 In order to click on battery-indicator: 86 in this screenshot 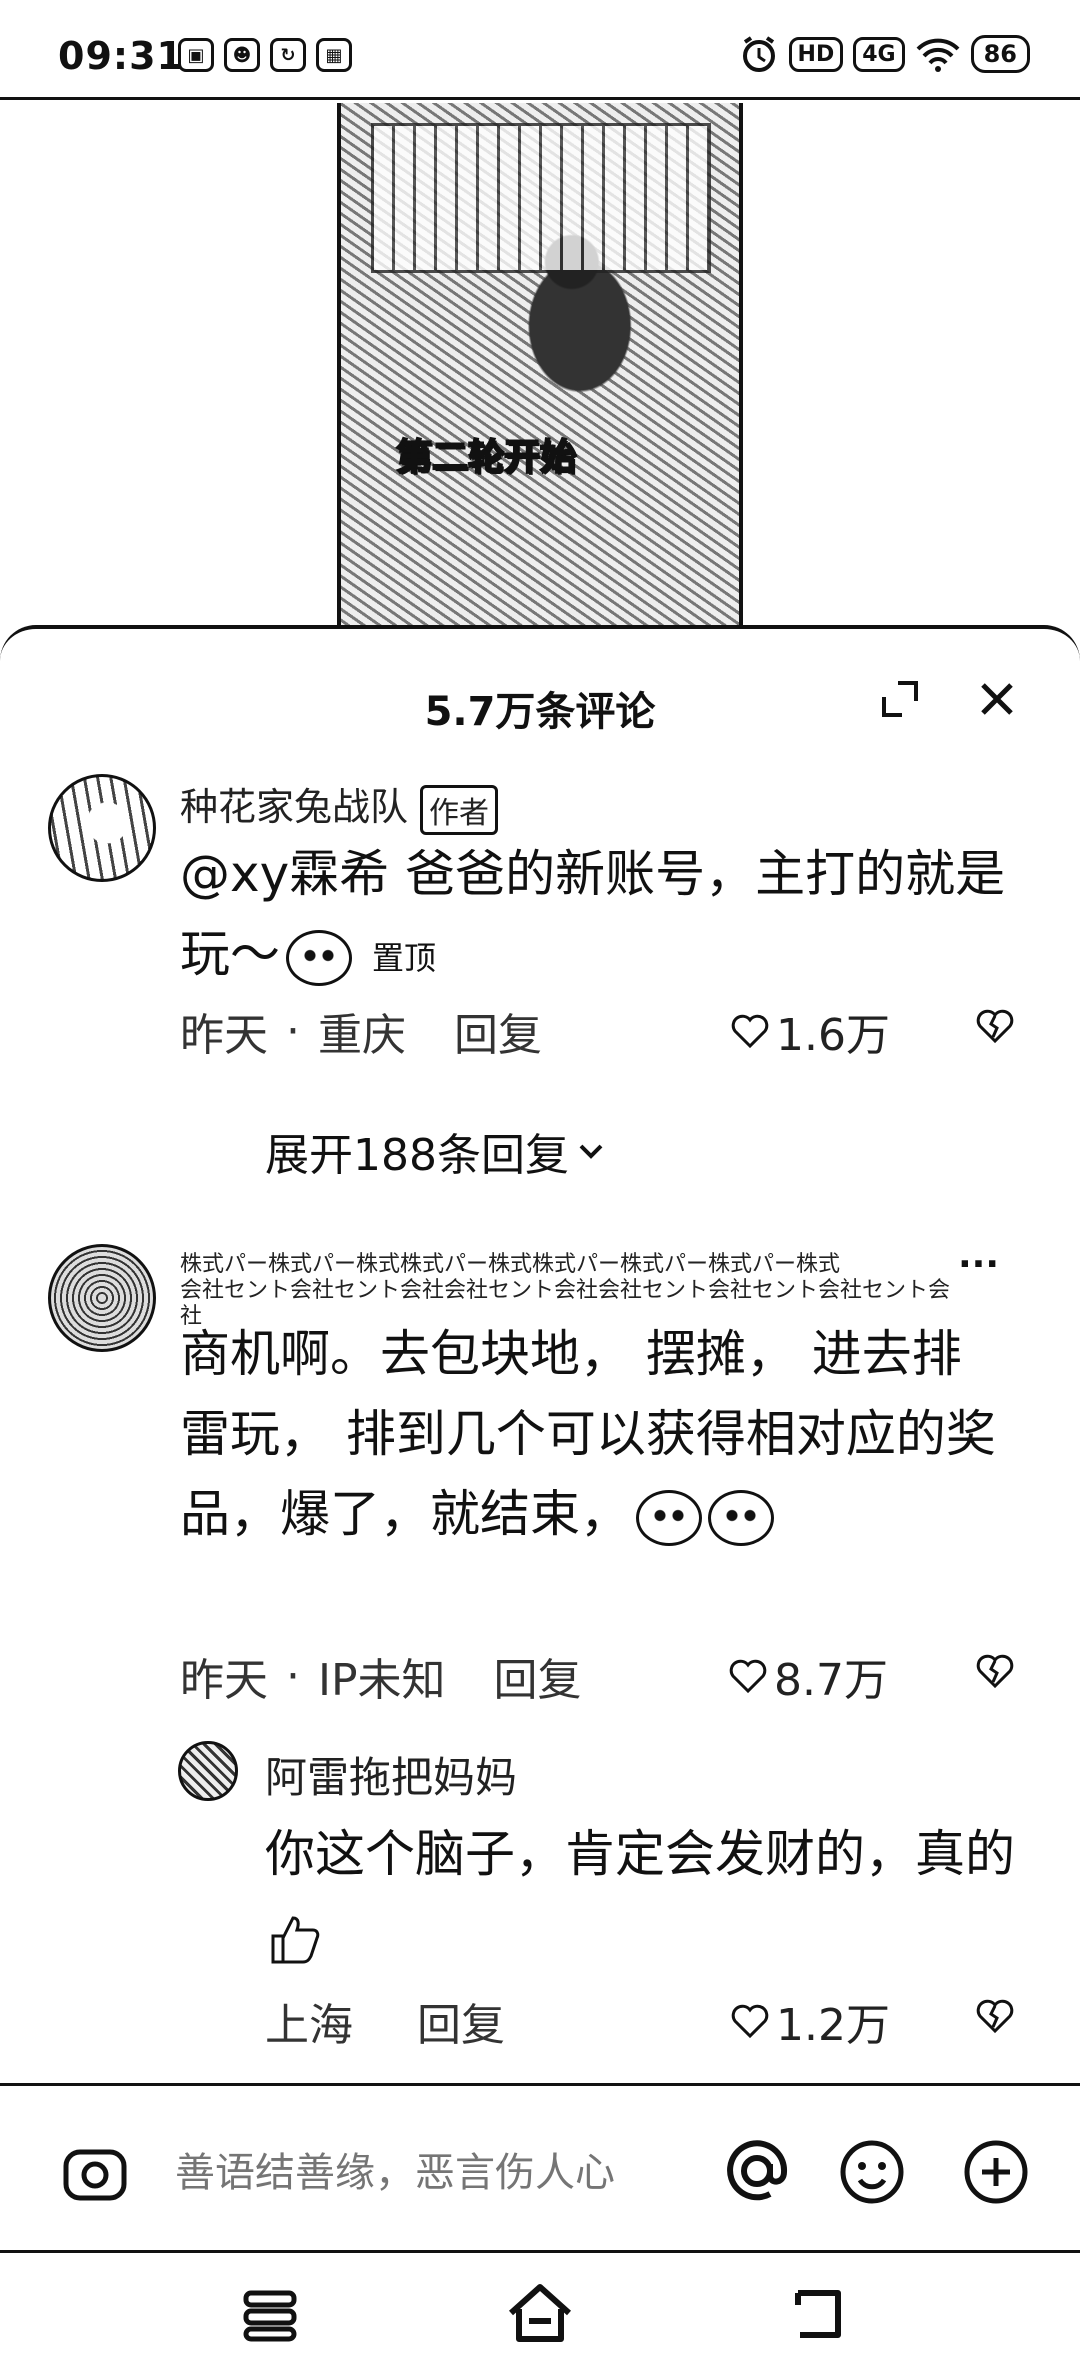, I will do `click(1000, 54)`.